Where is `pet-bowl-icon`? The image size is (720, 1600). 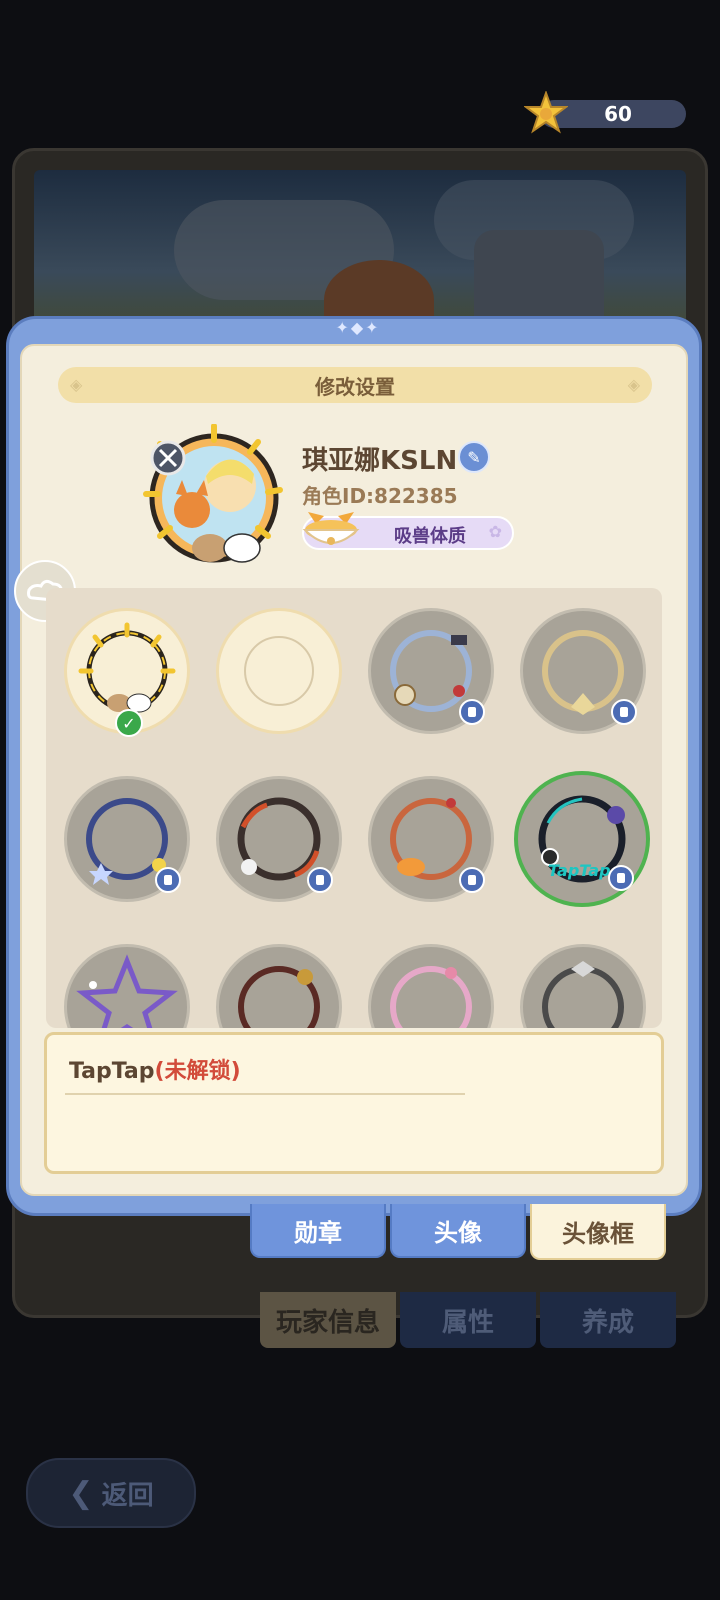
pet-bowl-icon is located at coordinates (331, 528).